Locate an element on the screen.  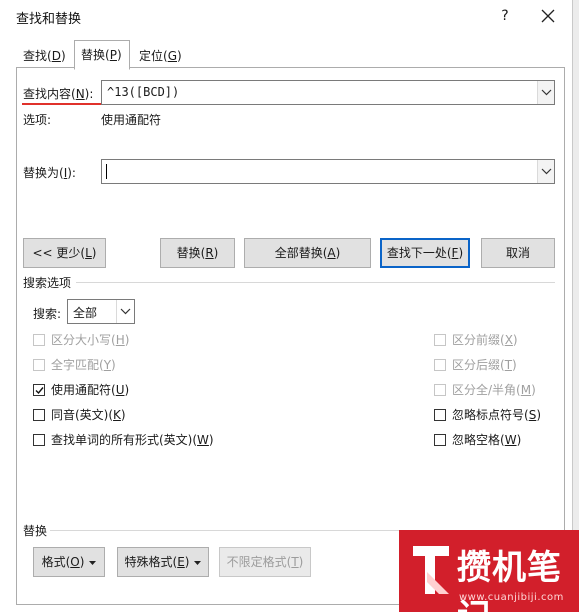
tab-replace: 替换(P) is located at coordinates (102, 55).